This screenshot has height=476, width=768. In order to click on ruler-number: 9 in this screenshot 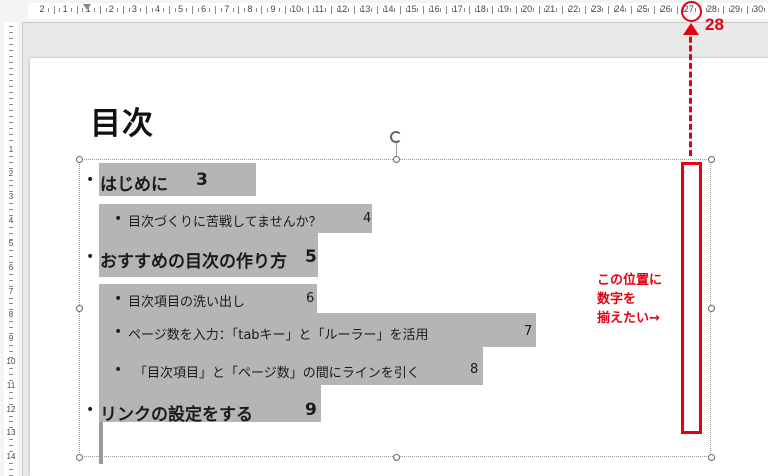, I will do `click(11, 338)`.